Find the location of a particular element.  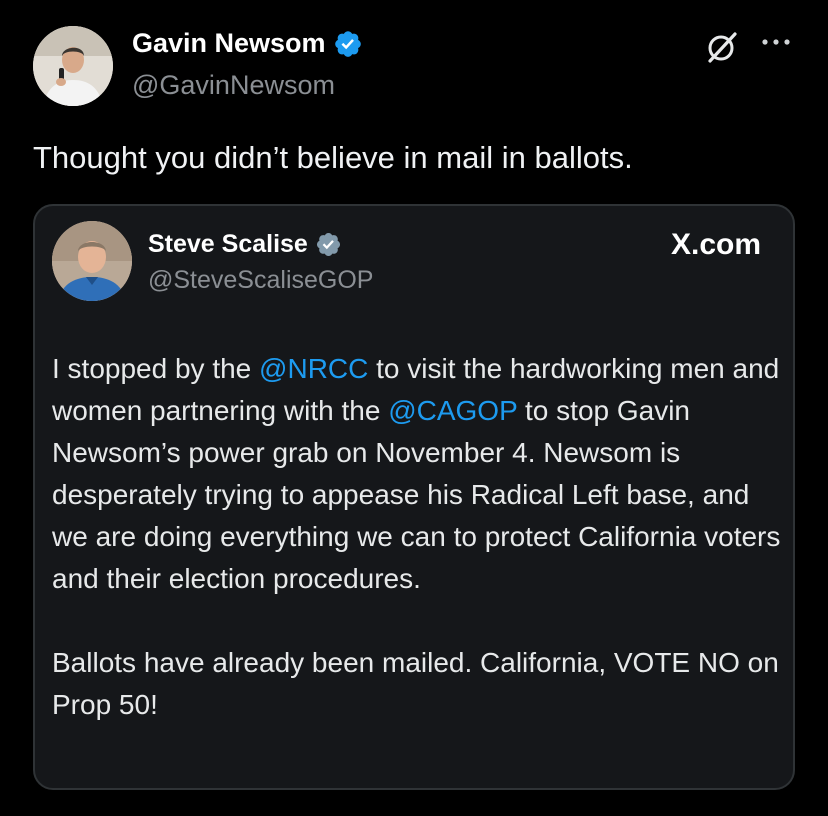

author-name-text: Gavin Newsom is located at coordinates (229, 43).